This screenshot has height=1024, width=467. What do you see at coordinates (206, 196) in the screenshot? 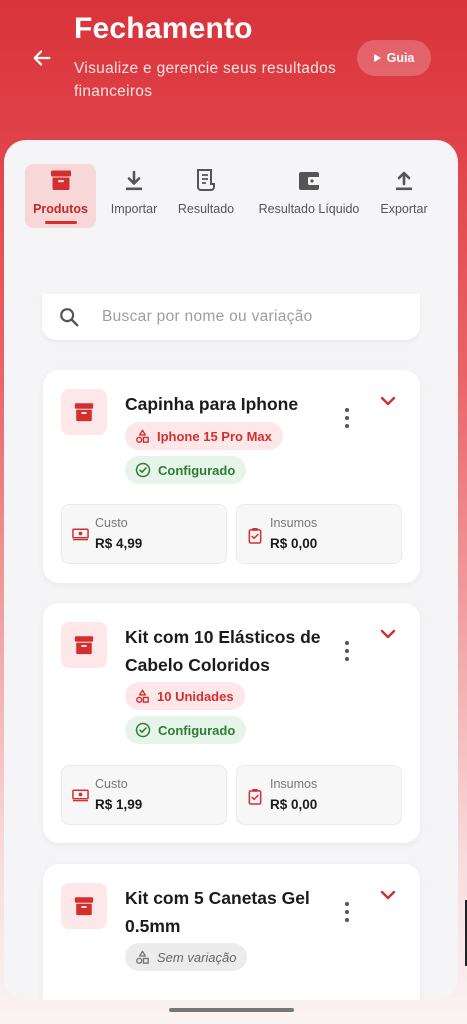
I see `tab-resultado: Resultado` at bounding box center [206, 196].